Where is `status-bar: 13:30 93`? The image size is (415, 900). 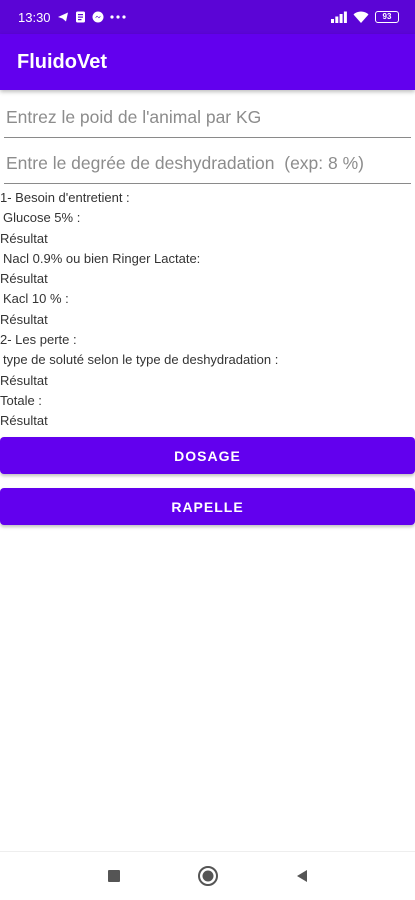 status-bar: 13:30 93 is located at coordinates (207, 17).